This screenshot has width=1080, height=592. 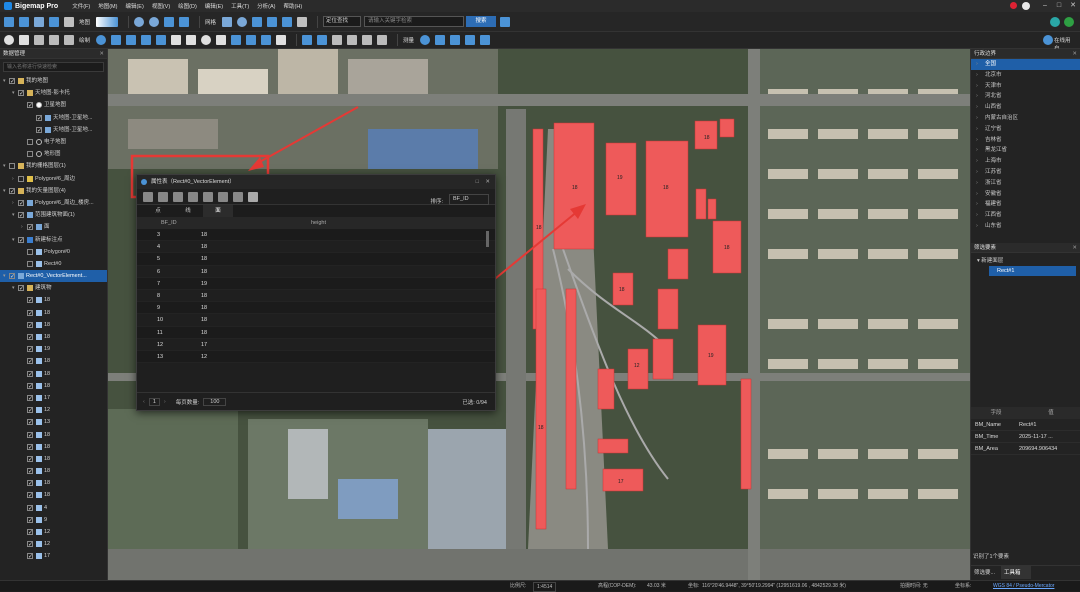 What do you see at coordinates (1025, 64) in the screenshot?
I see `region-item: 全国` at bounding box center [1025, 64].